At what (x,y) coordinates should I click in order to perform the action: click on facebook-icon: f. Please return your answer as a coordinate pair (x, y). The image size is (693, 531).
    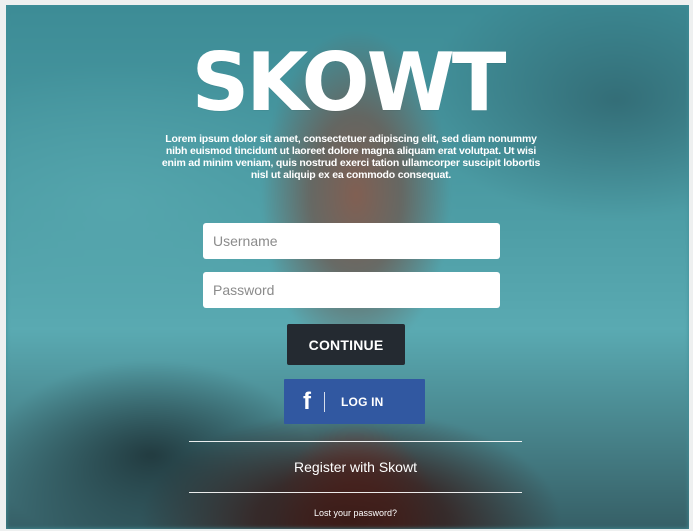
    Looking at the image, I should click on (307, 401).